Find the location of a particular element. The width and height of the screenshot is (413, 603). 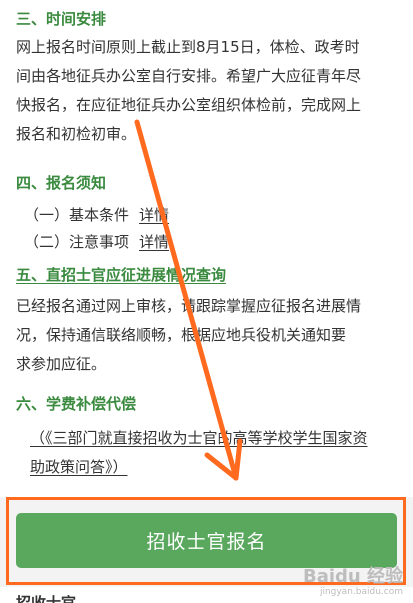

paragraph-line: 间由各地征兵办公室自行安排。希望广大应征青年尽 is located at coordinates (189, 76).